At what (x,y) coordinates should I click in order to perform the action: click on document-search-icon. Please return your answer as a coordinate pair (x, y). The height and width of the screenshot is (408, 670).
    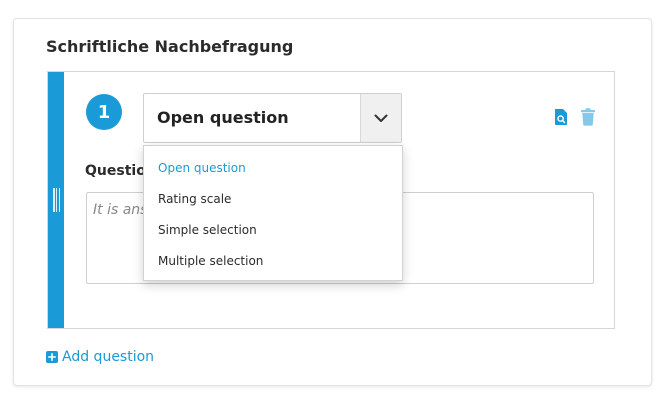
    Looking at the image, I should click on (561, 117).